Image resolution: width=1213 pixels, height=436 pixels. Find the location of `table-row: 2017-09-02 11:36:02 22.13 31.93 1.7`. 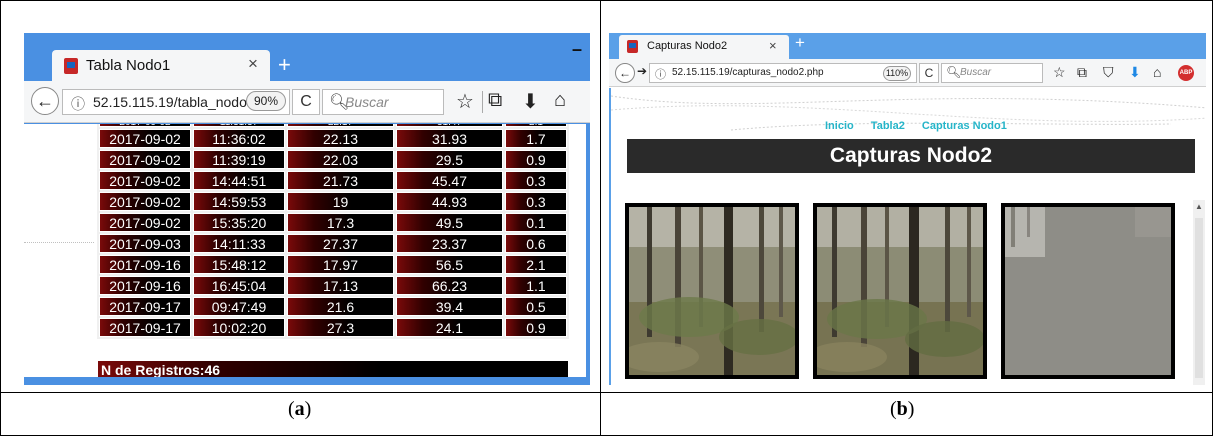

table-row: 2017-09-02 11:36:02 22.13 31.93 1.7 is located at coordinates (333, 138).